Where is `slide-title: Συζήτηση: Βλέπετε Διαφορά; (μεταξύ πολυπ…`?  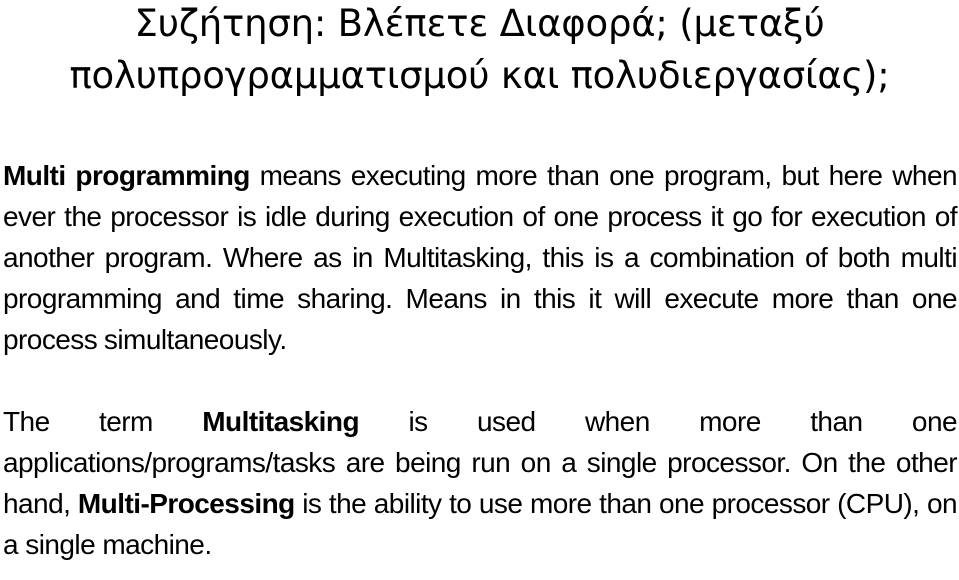 slide-title: Συζήτηση: Βλέπετε Διαφορά; (μεταξύ πολυπ… is located at coordinates (479, 49).